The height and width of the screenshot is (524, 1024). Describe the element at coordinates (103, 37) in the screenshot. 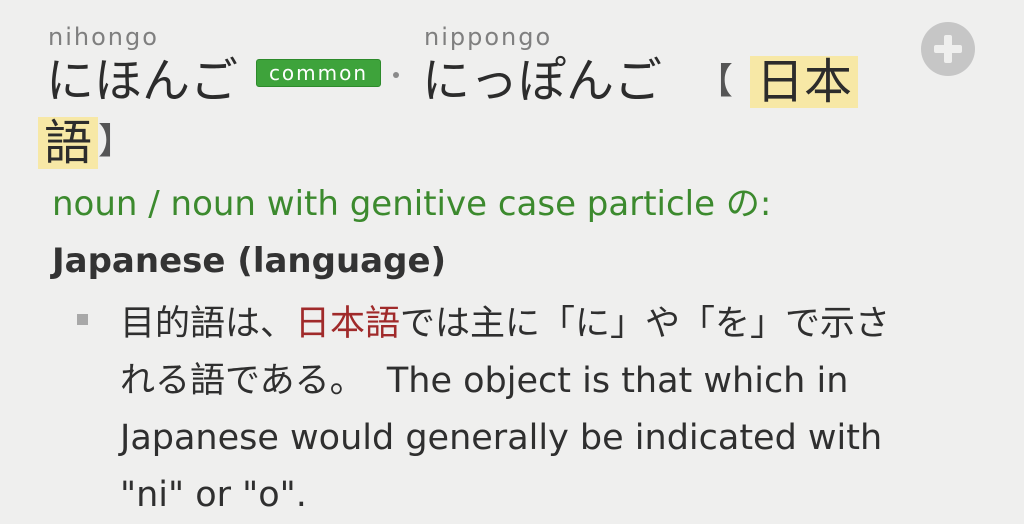

I see `reading-romaji-1: nihongo` at that location.